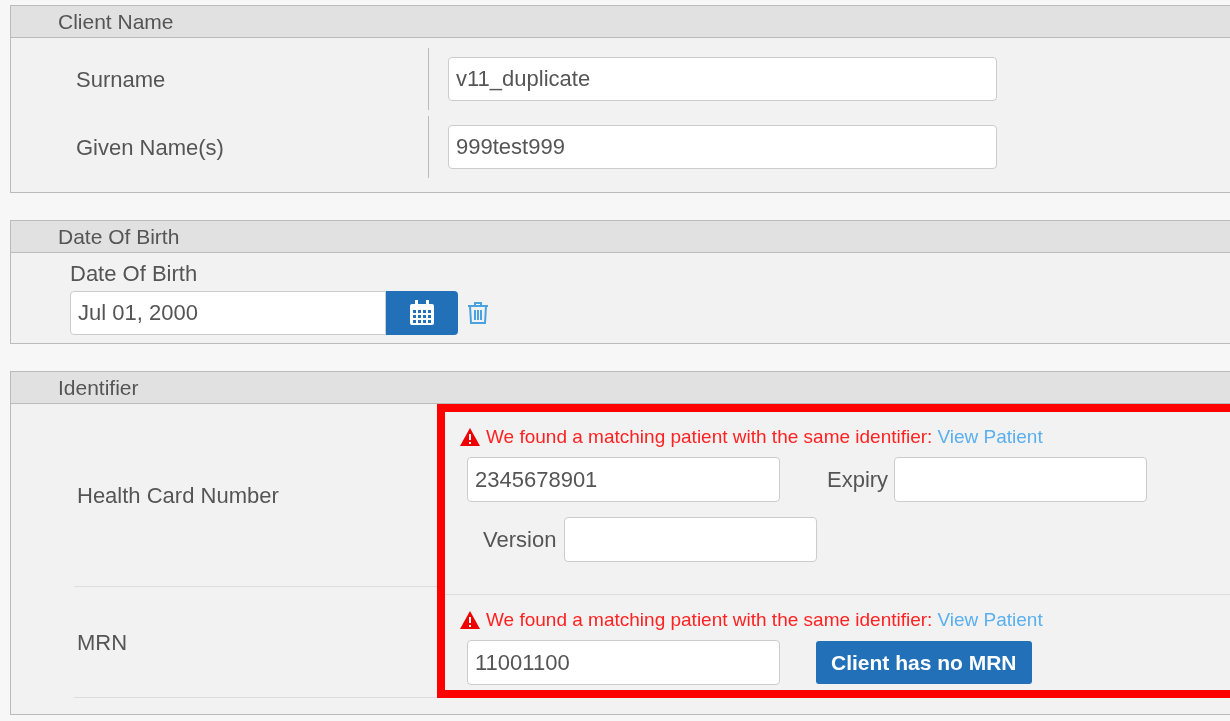 This screenshot has height=721, width=1230. I want to click on text-field: 999test999, so click(722, 147).